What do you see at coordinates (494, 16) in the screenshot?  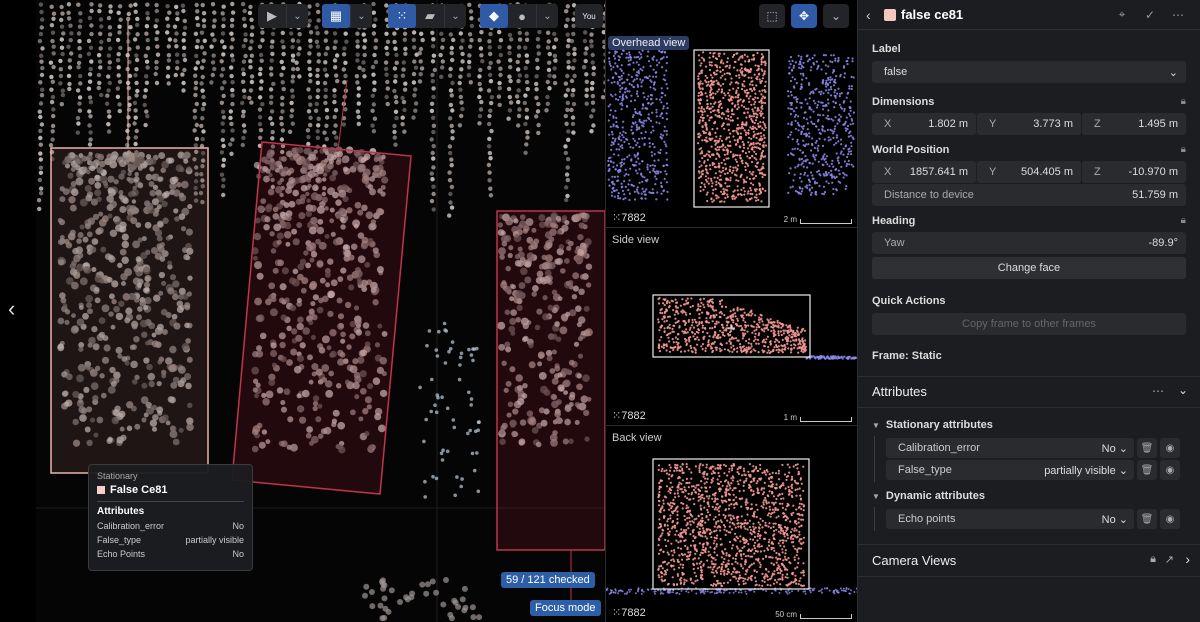 I see `layers-icon: ◆` at bounding box center [494, 16].